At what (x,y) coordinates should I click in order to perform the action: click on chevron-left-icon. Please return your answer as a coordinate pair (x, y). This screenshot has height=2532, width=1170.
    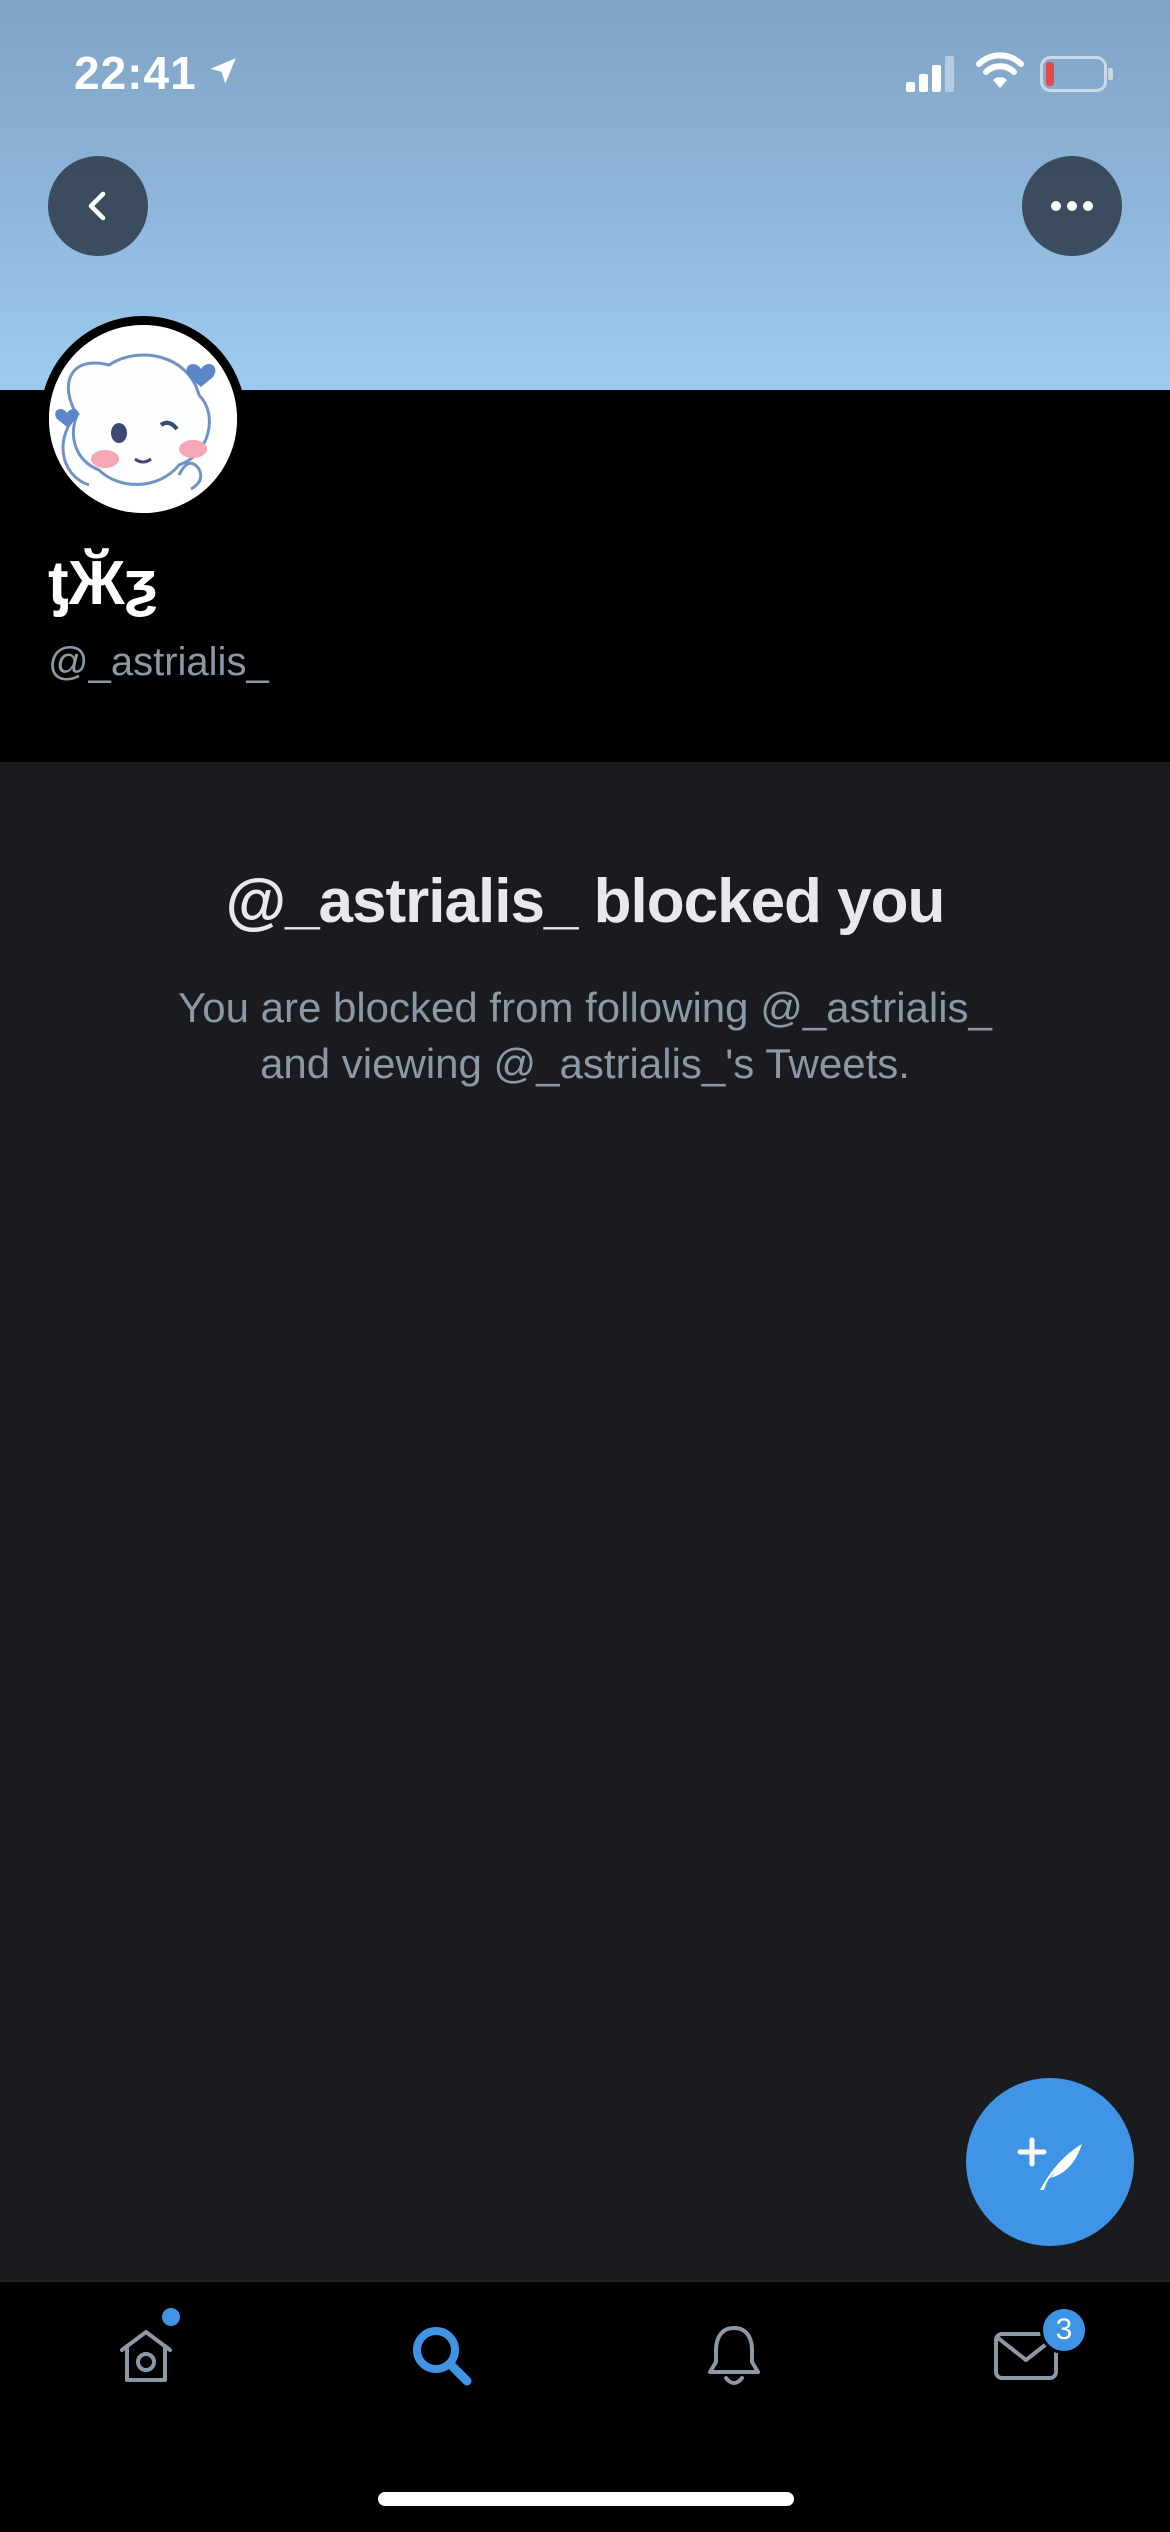
    Looking at the image, I should click on (97, 206).